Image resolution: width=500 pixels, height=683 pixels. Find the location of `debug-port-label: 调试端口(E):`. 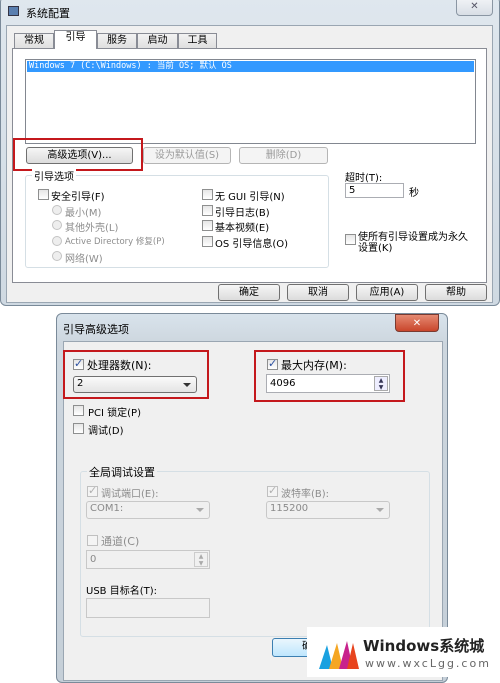

debug-port-label: 调试端口(E): is located at coordinates (130, 494).